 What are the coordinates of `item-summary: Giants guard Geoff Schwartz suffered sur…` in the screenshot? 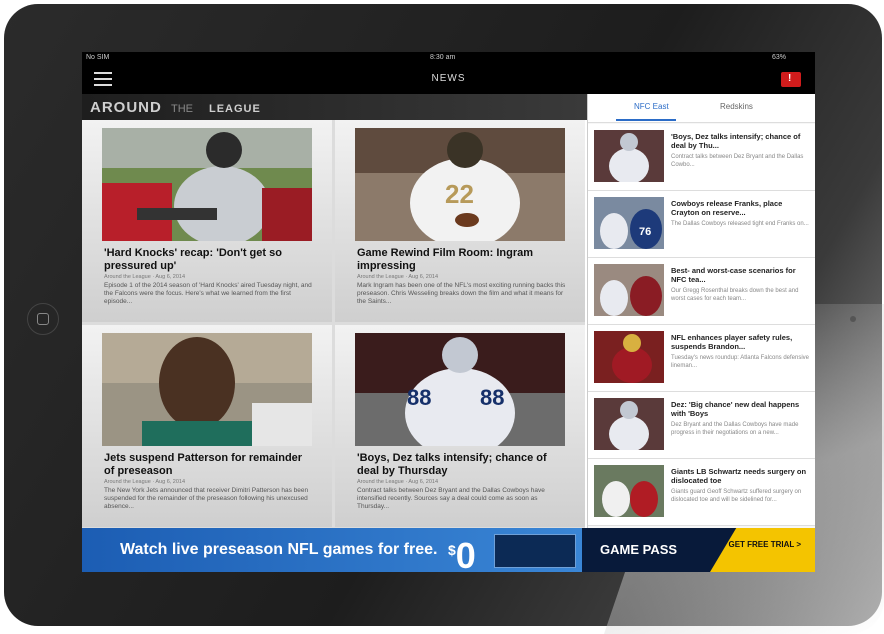 It's located at (736, 496).